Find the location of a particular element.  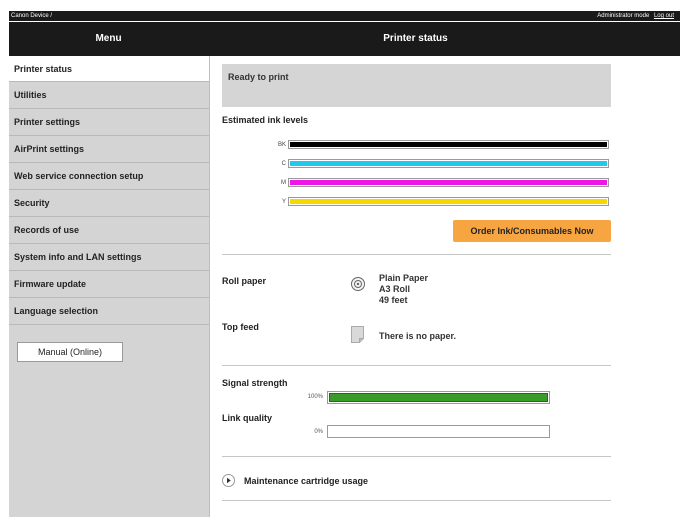

signal-strength-fill is located at coordinates (438, 397).